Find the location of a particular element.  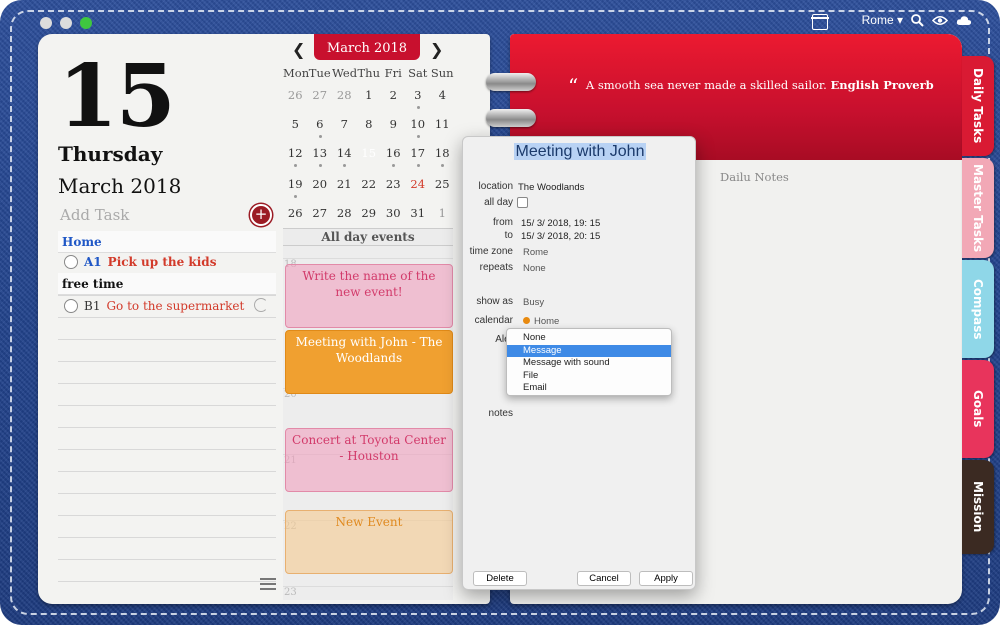

task-item: A1 Pick up the kids is located at coordinates (167, 262).